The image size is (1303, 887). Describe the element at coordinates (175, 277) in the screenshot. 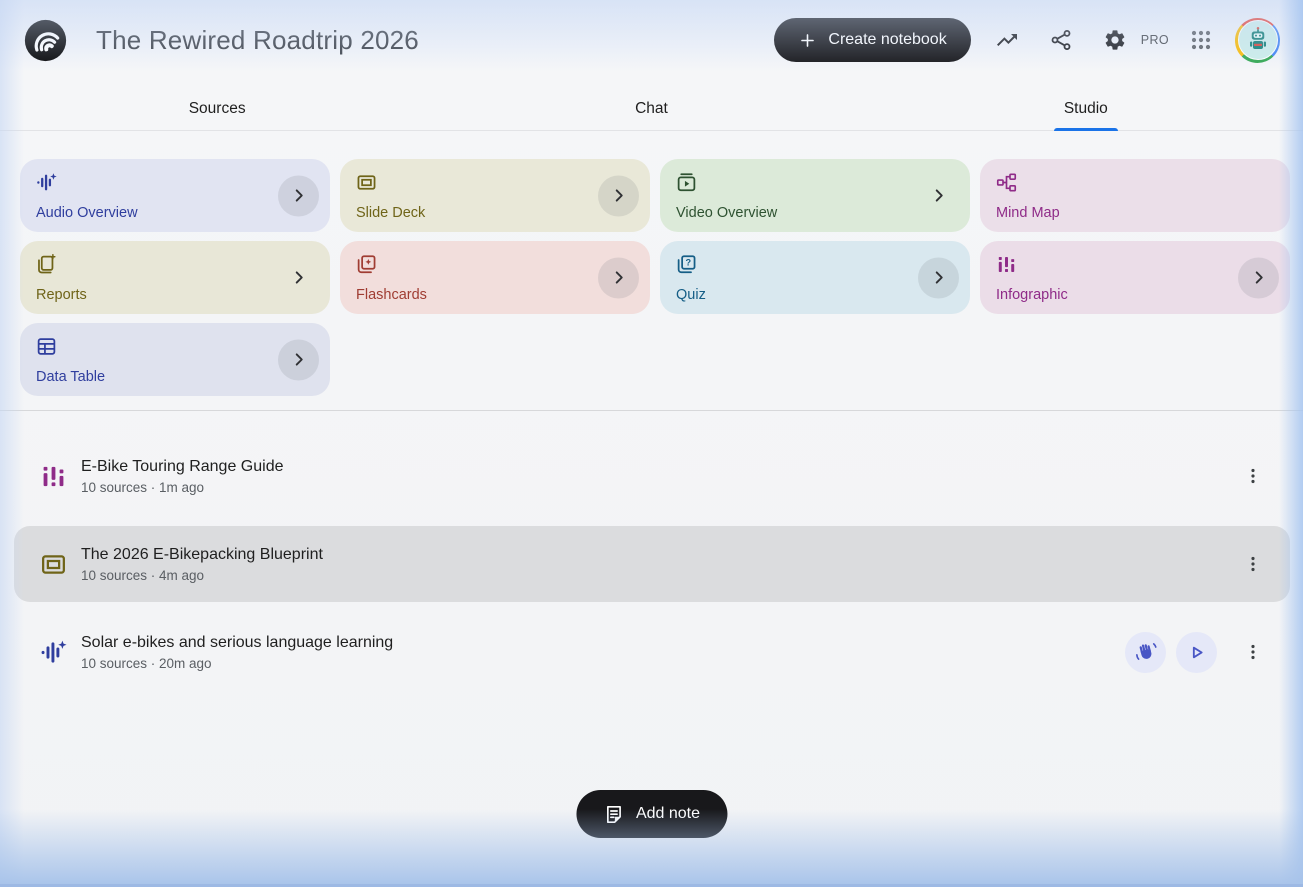

I see `studio-card-reports: Reports` at that location.